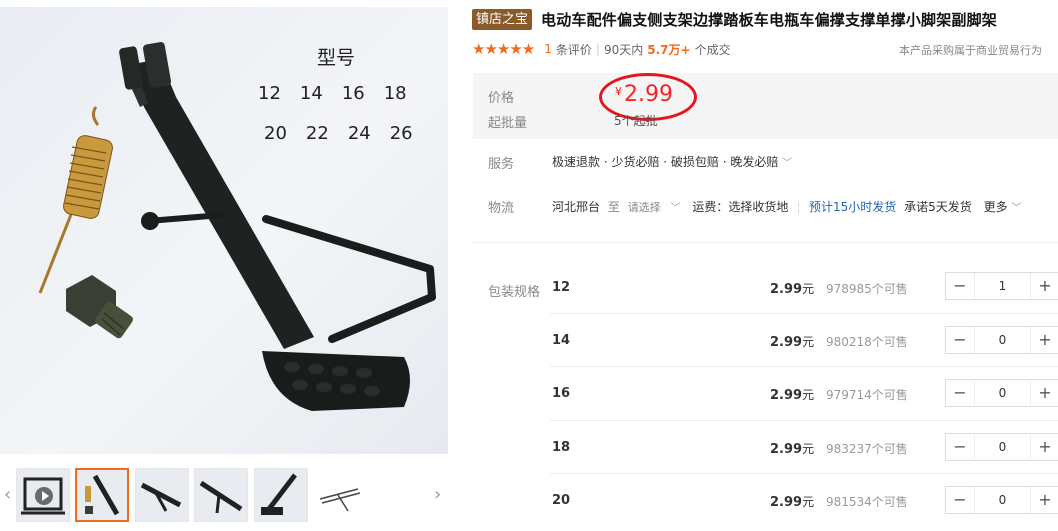 The height and width of the screenshot is (531, 1058). I want to click on model-caption: 型号, so click(336, 58).